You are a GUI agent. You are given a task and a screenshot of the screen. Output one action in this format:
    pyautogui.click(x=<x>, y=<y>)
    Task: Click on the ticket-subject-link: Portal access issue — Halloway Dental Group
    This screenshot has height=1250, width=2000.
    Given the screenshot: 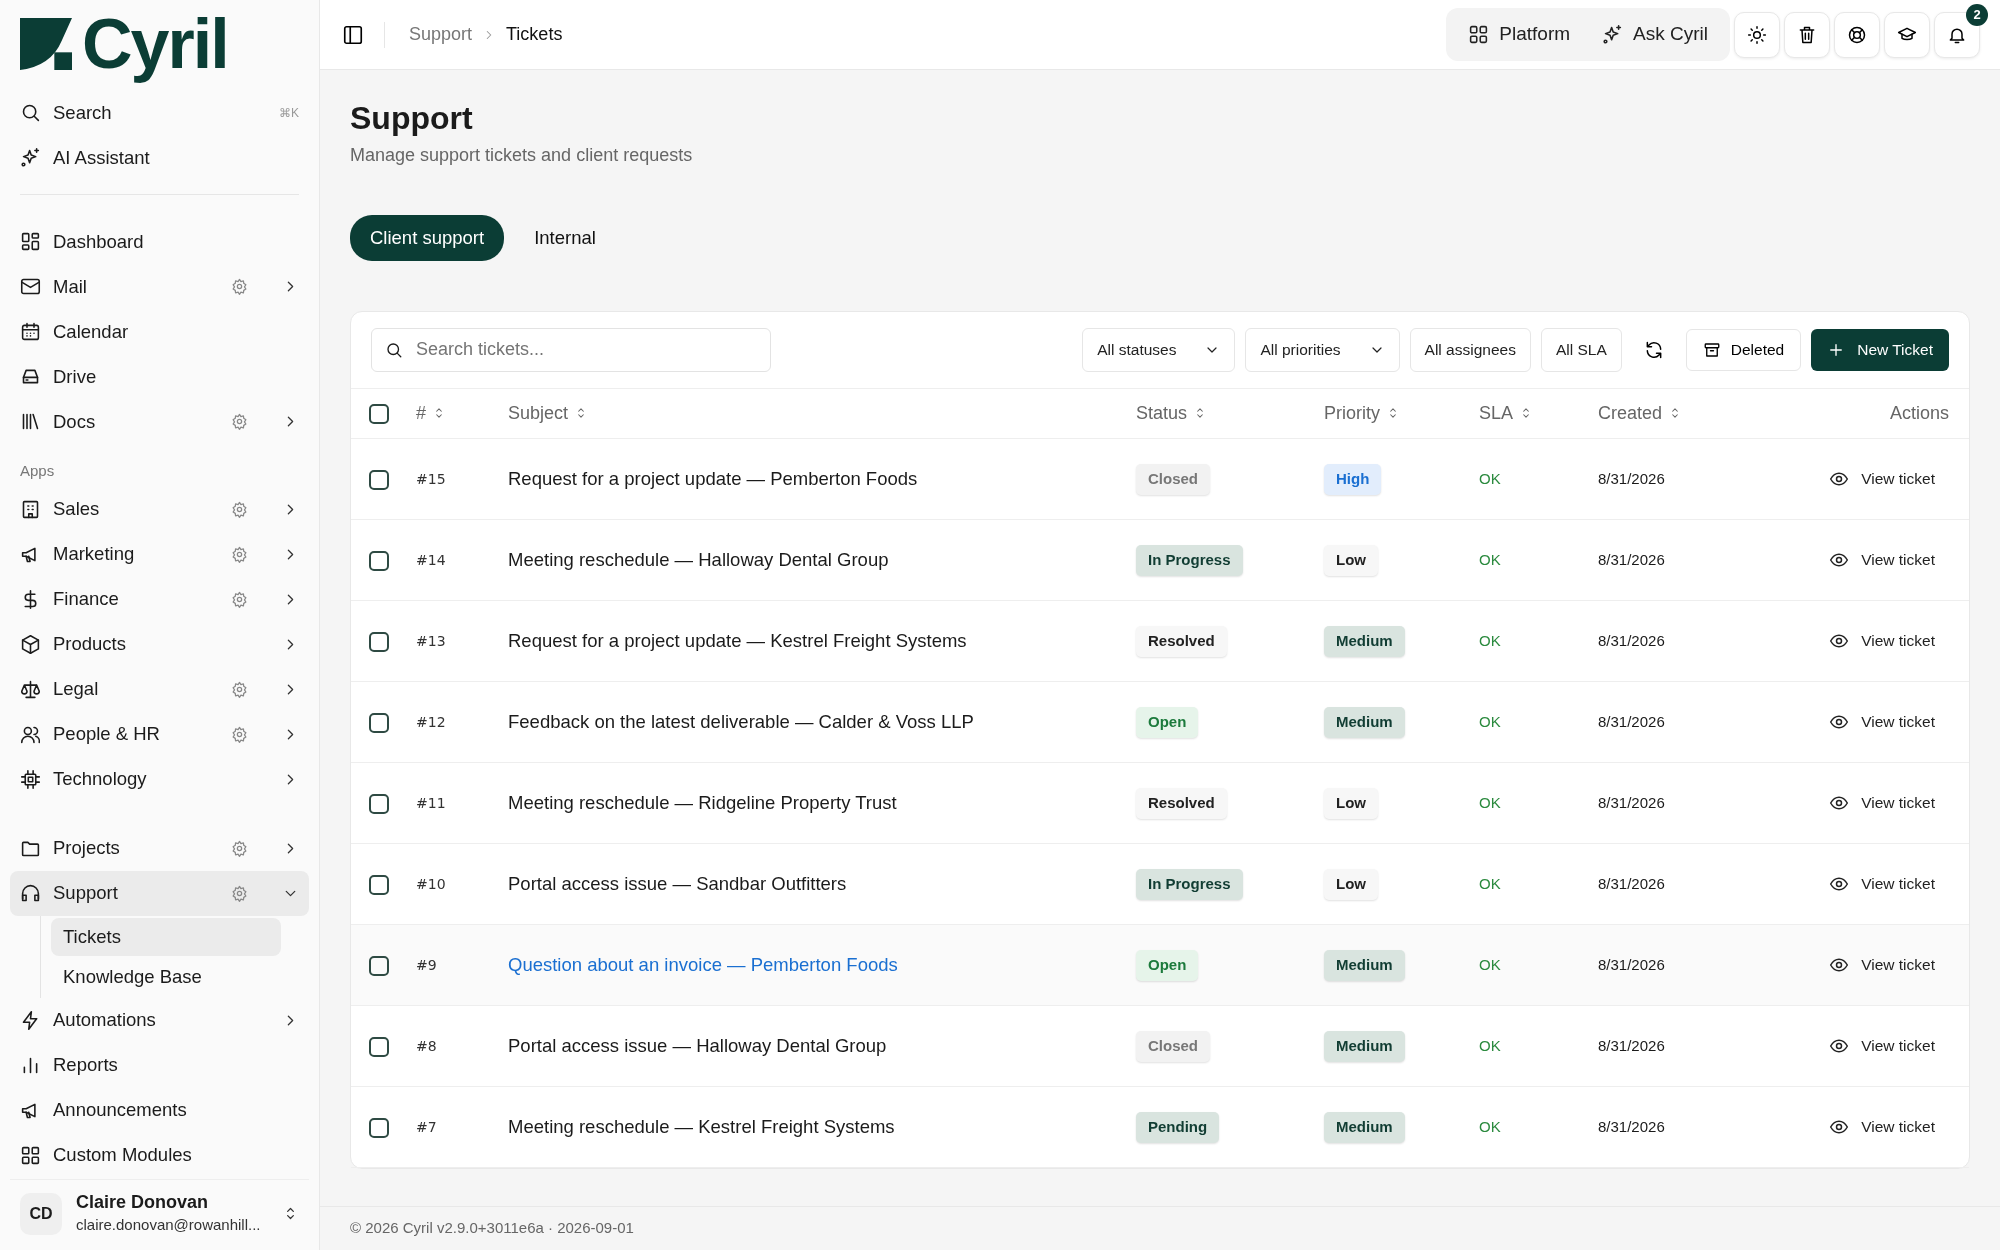 What is the action you would take?
    pyautogui.click(x=697, y=1046)
    